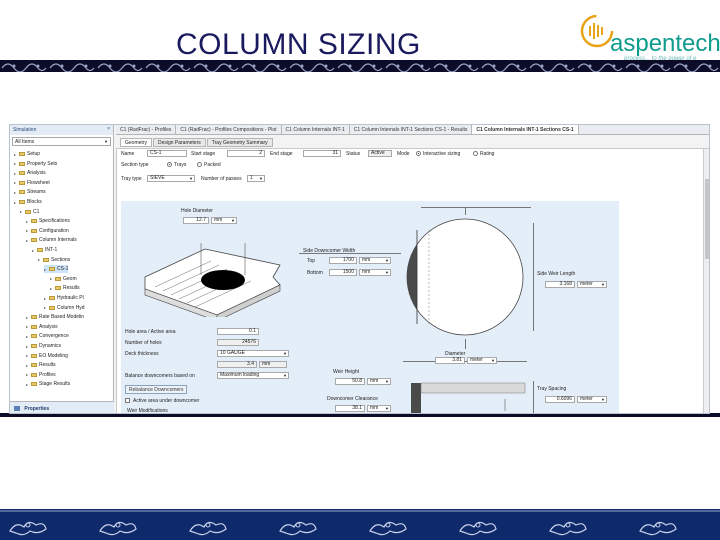  I want to click on deck-mm-unit: mm, so click(273, 364).